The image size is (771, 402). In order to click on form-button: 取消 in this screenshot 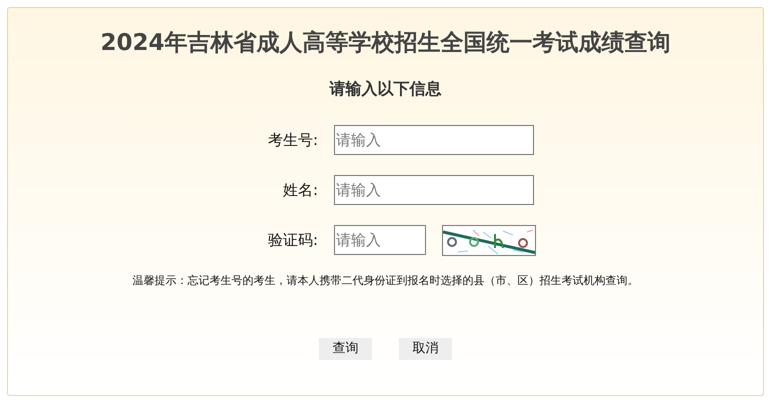, I will do `click(425, 349)`.